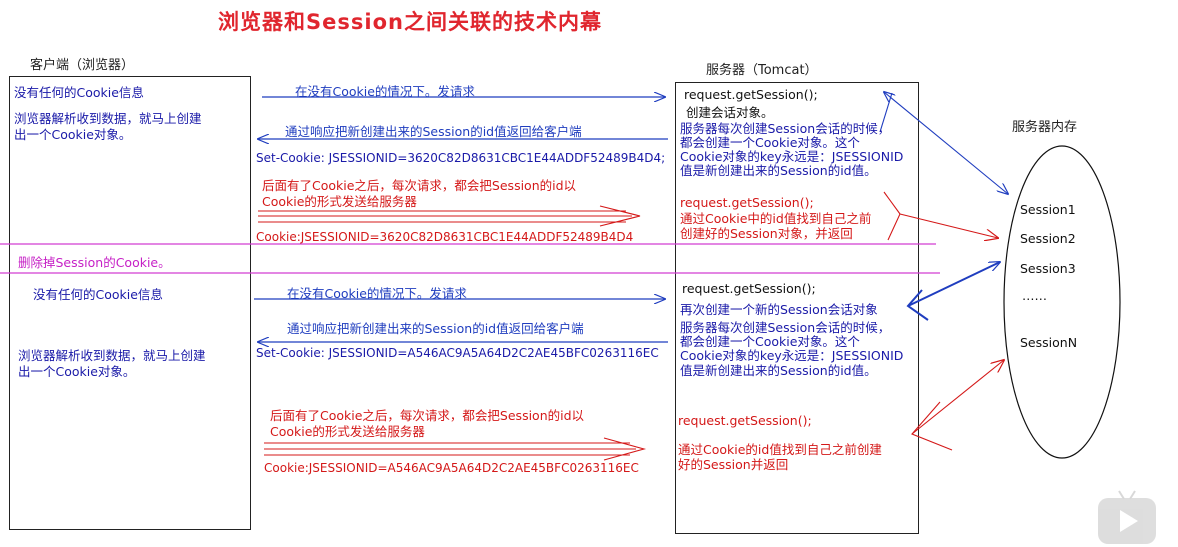  Describe the element at coordinates (1048, 268) in the screenshot. I see `memory-item: Session3` at that location.